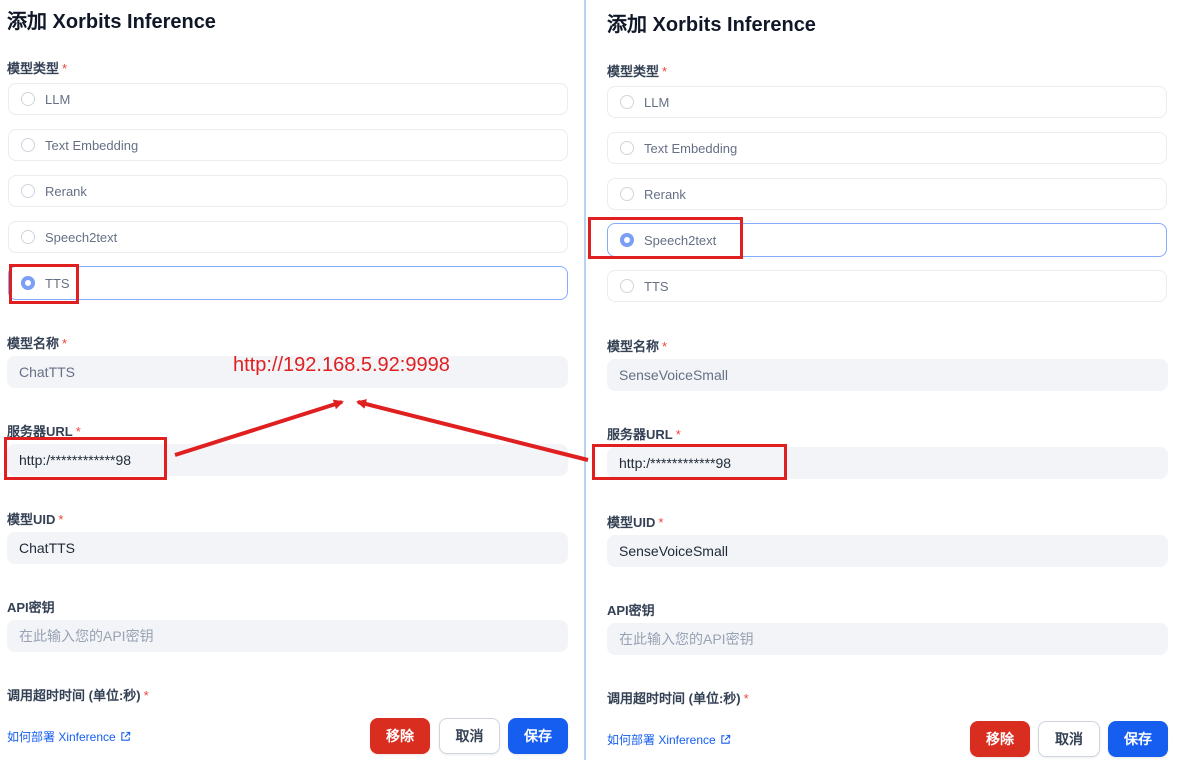  Describe the element at coordinates (887, 375) in the screenshot. I see `model-name-input` at that location.